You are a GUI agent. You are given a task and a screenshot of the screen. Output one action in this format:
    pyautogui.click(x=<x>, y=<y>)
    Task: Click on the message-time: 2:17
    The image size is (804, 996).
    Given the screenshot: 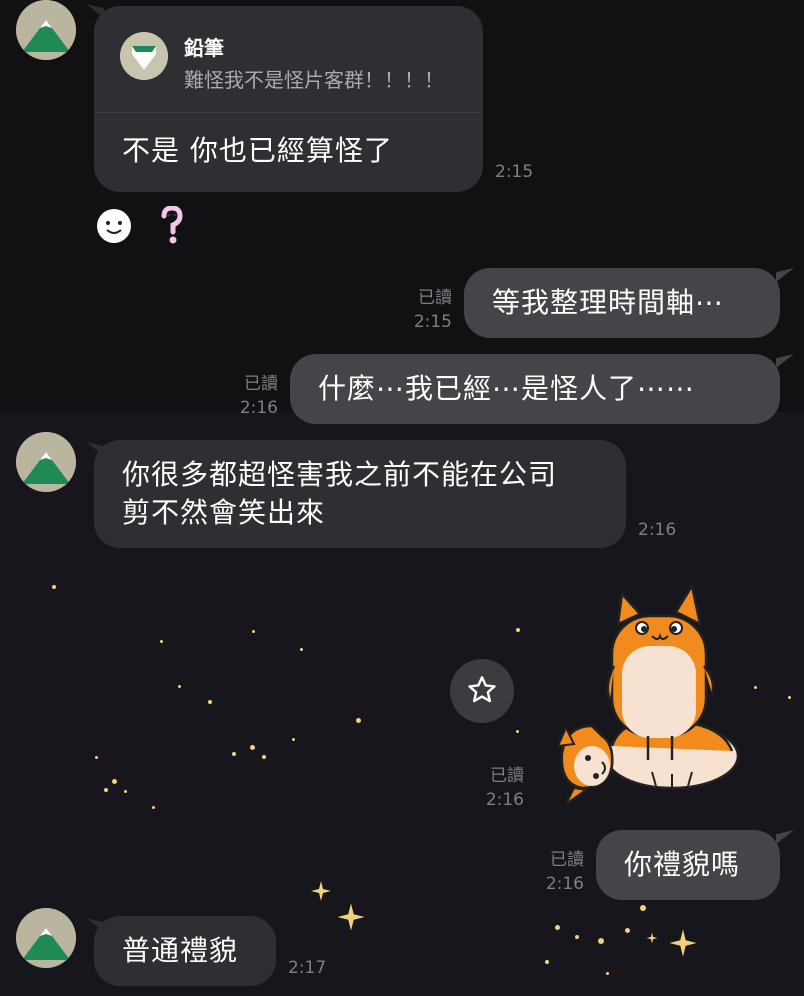 What is the action you would take?
    pyautogui.click(x=307, y=968)
    